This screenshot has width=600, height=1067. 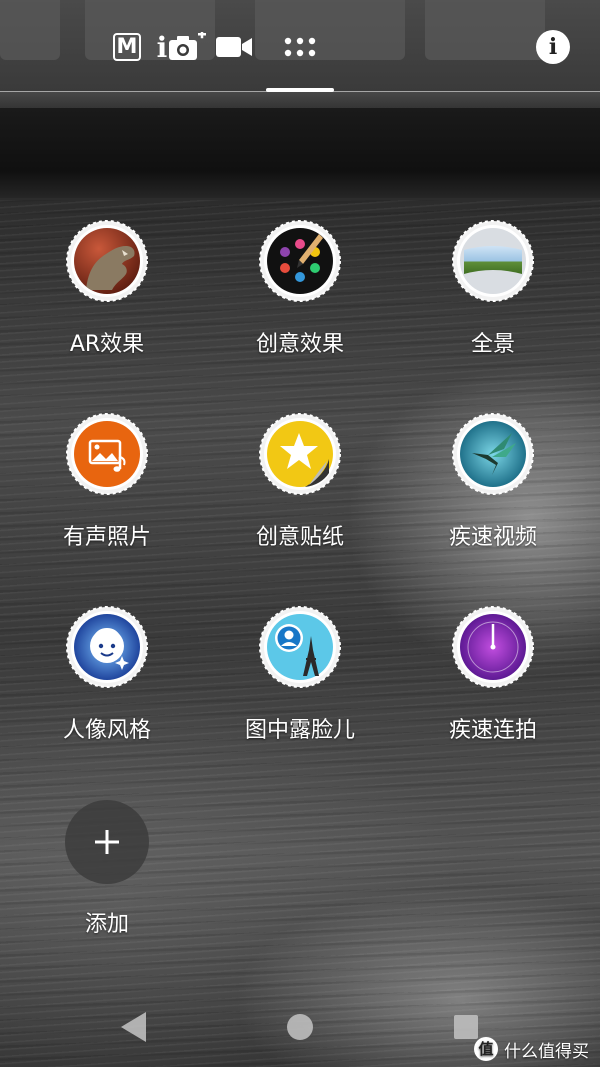 I want to click on home-icon, so click(x=300, y=1027).